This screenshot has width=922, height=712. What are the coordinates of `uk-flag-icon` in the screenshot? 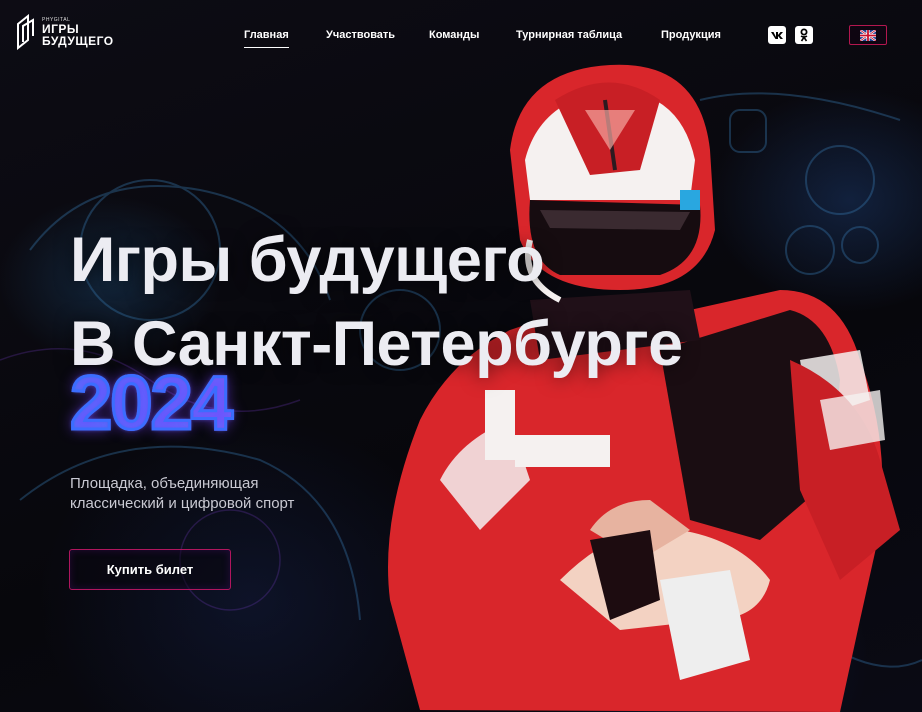 It's located at (868, 35).